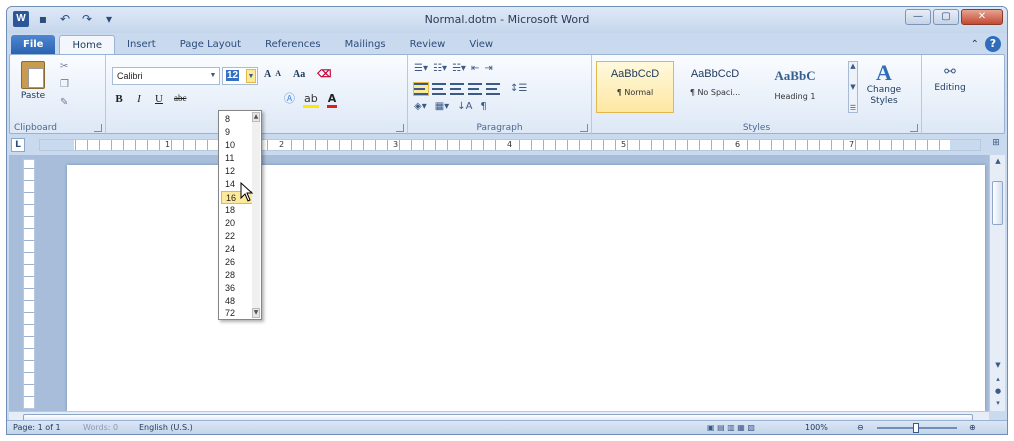 The image size is (1014, 441). Describe the element at coordinates (972, 427) in the screenshot. I see `zoom-in-icon: ⊕` at that location.